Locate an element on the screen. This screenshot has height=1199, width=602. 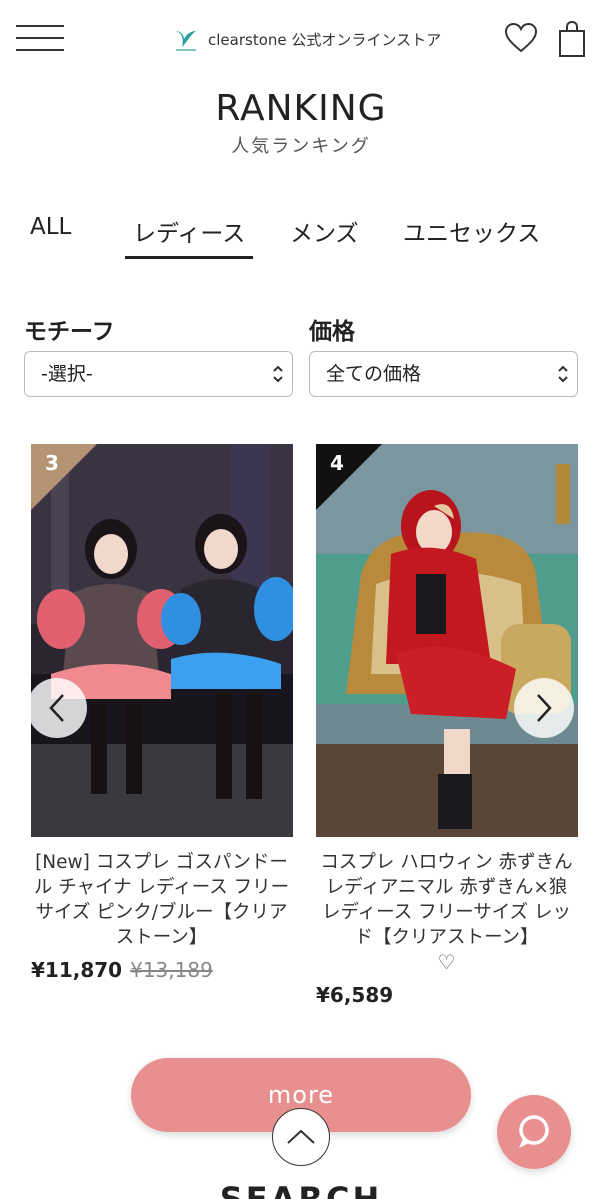
product-image: 3 is located at coordinates (162, 640).